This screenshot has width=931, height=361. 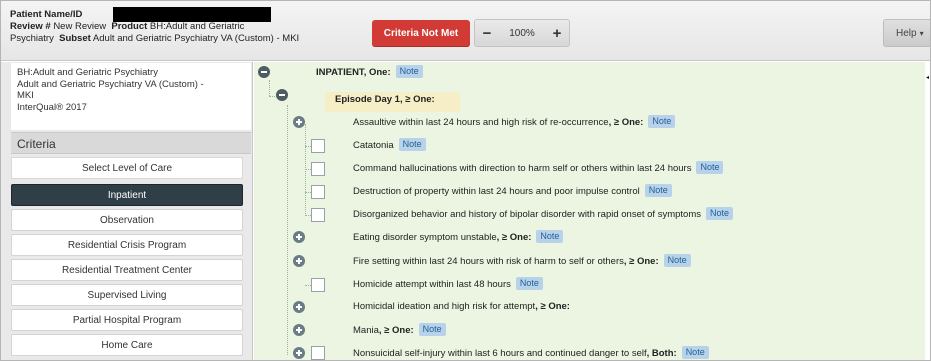 I want to click on help-label: Help, so click(x=906, y=33).